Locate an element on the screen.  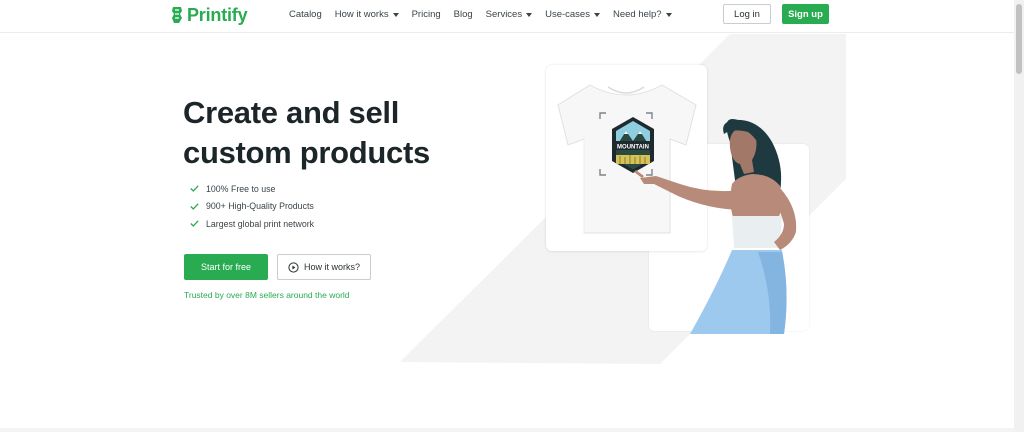
logo-text: Printify is located at coordinates (217, 14).